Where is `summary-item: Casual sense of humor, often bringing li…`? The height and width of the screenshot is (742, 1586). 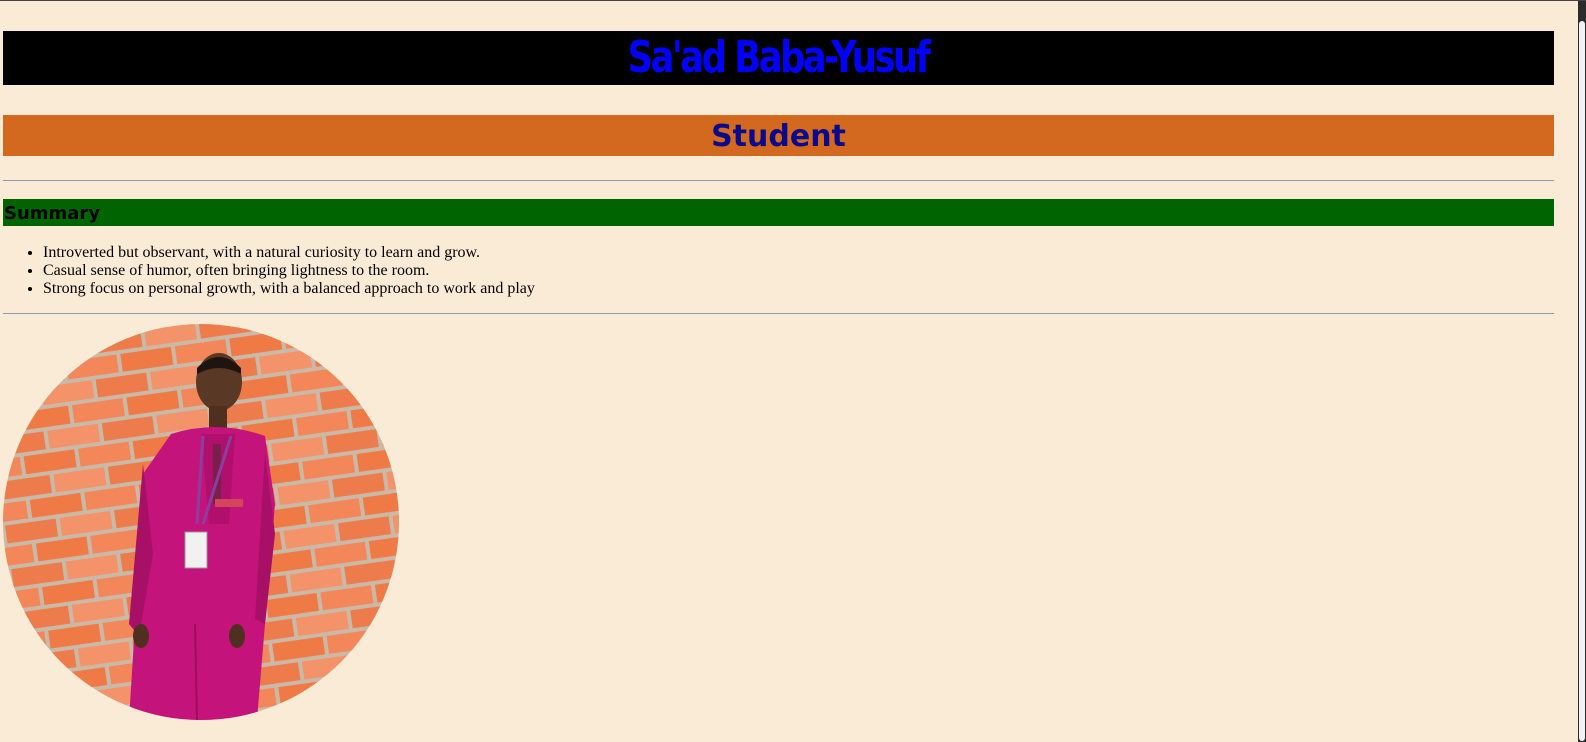
summary-item: Casual sense of humor, often bringing li… is located at coordinates (289, 271).